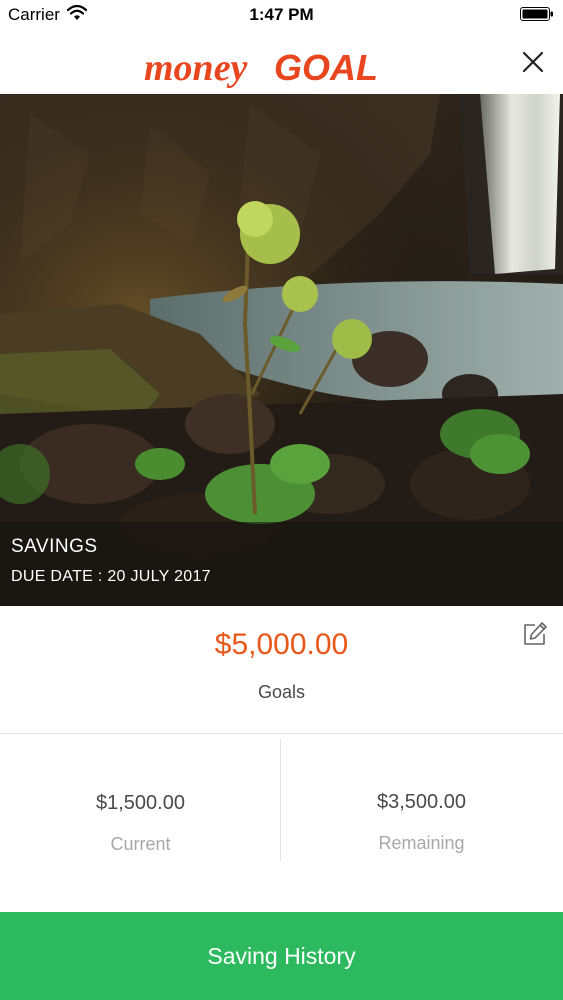 The image size is (563, 1000). Describe the element at coordinates (281, 670) in the screenshot. I see `goal-summary: $5,000.00 Goals` at that location.